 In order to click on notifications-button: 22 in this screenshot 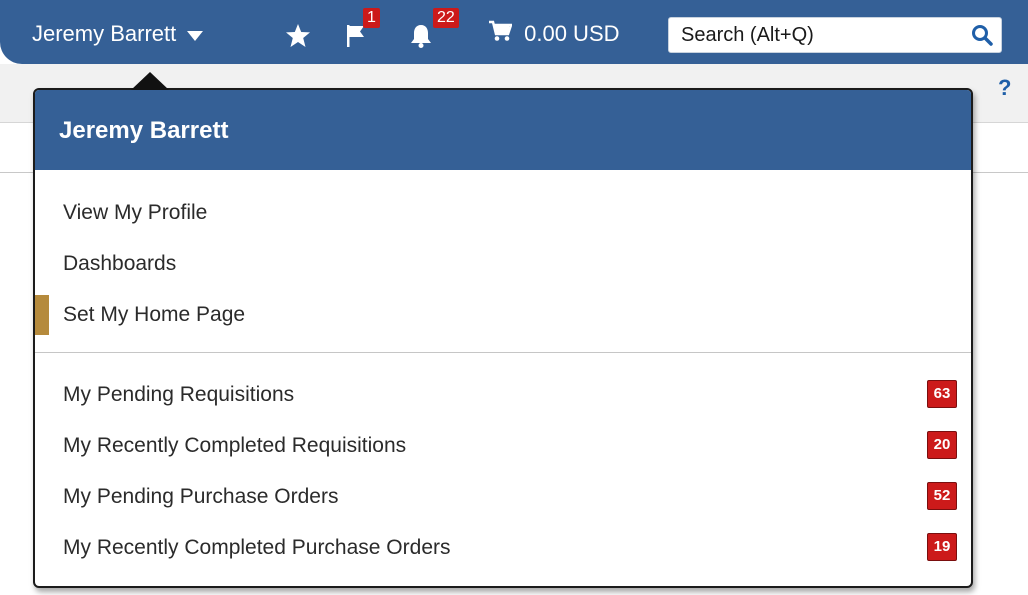, I will do `click(434, 30)`.